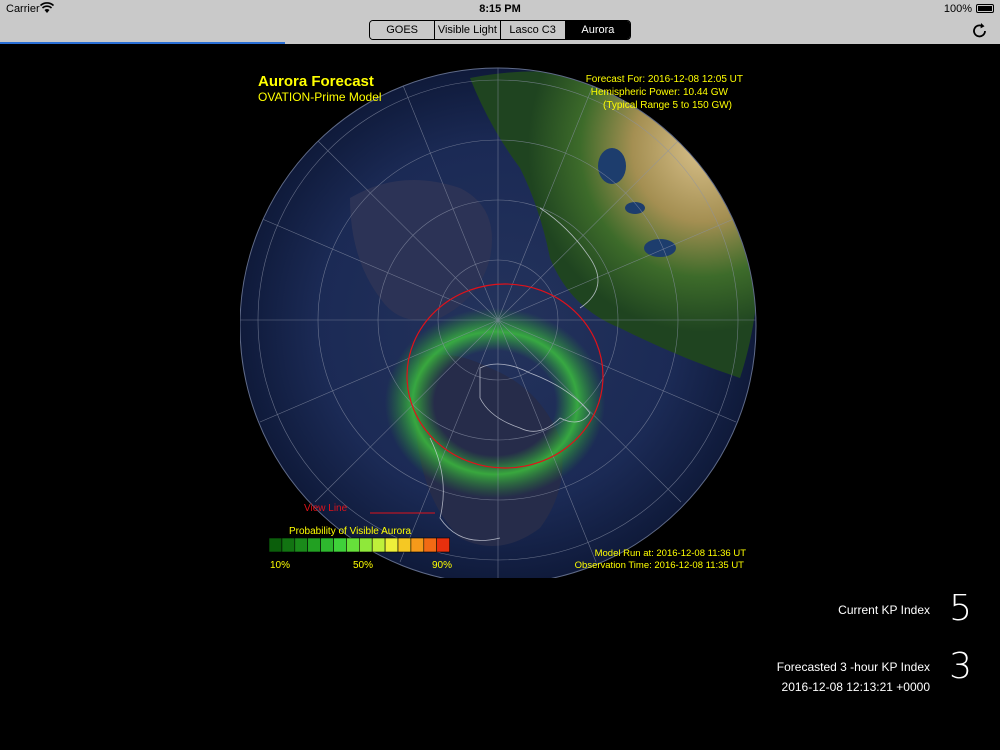 Image resolution: width=1000 pixels, height=750 pixels. Describe the element at coordinates (960, 666) in the screenshot. I see `forecast-kp-value: 3` at that location.